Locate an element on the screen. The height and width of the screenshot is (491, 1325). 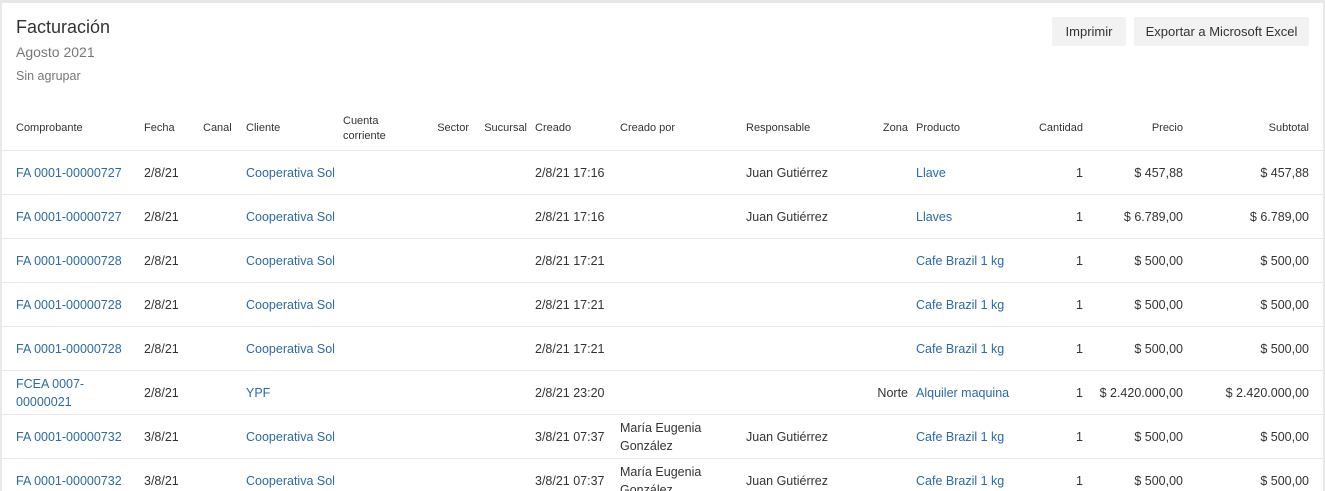
column-header-creado-por: Creado por is located at coordinates (679, 129).